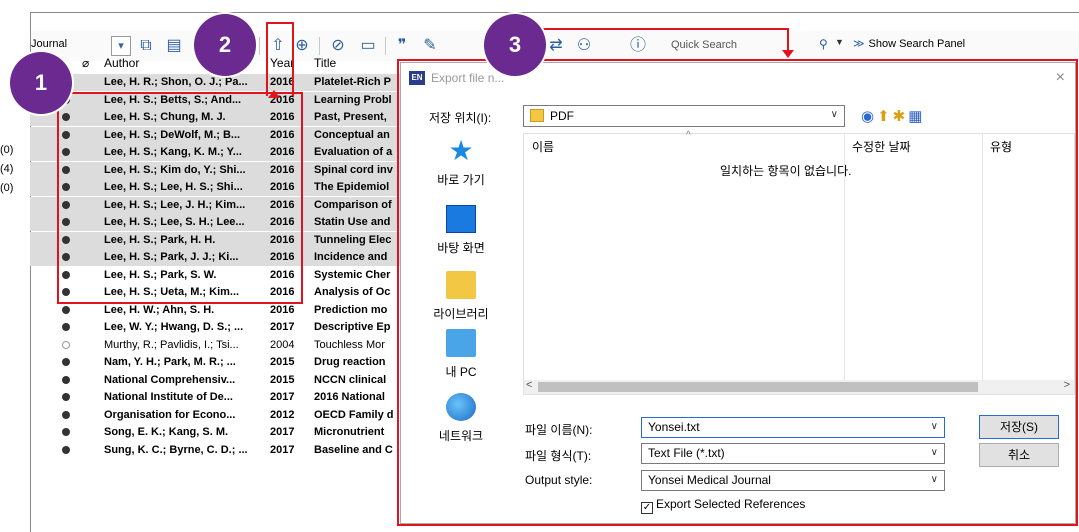 Image resolution: width=1079 pixels, height=532 pixels. I want to click on unread-status-icon, so click(66, 344).